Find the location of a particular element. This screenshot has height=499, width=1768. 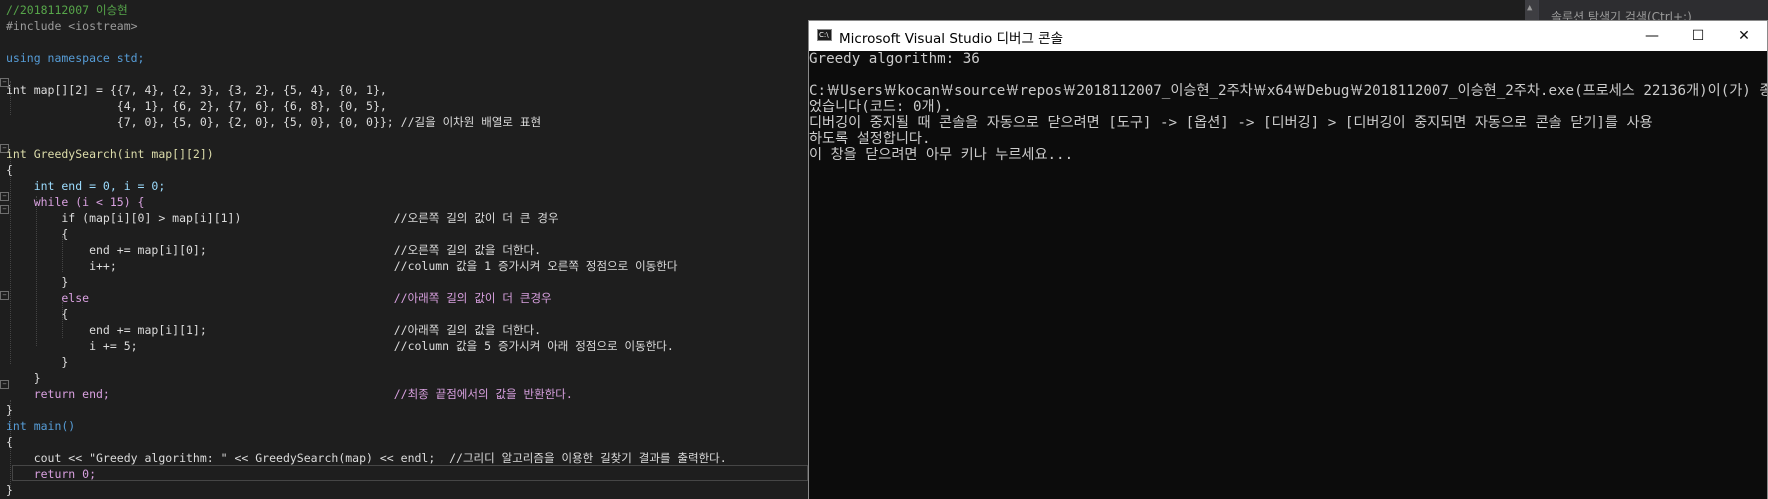

code-line: else //아래쪽 길의 값이 더 큰경우 is located at coordinates (279, 298).